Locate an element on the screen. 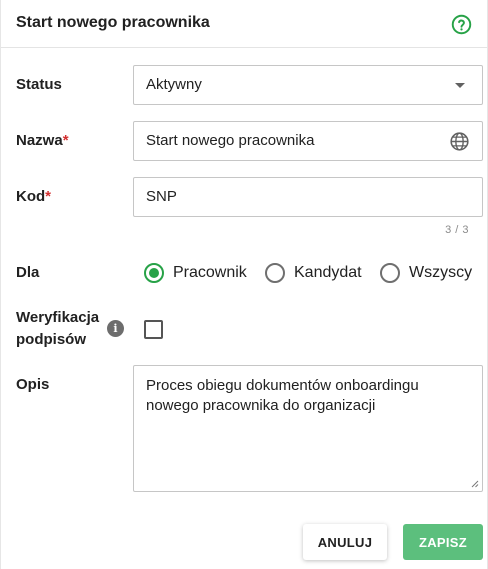  name-label-text: Nazwa is located at coordinates (39, 140).